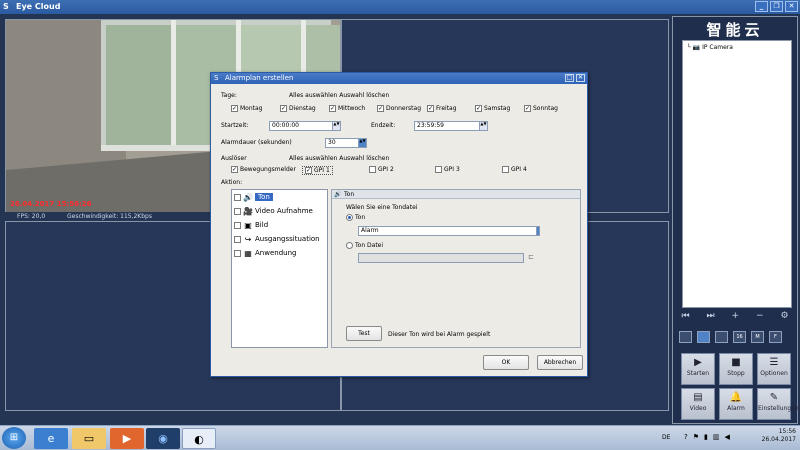 The height and width of the screenshot is (450, 800). I want to click on video-button: ▤ Video, so click(698, 404).